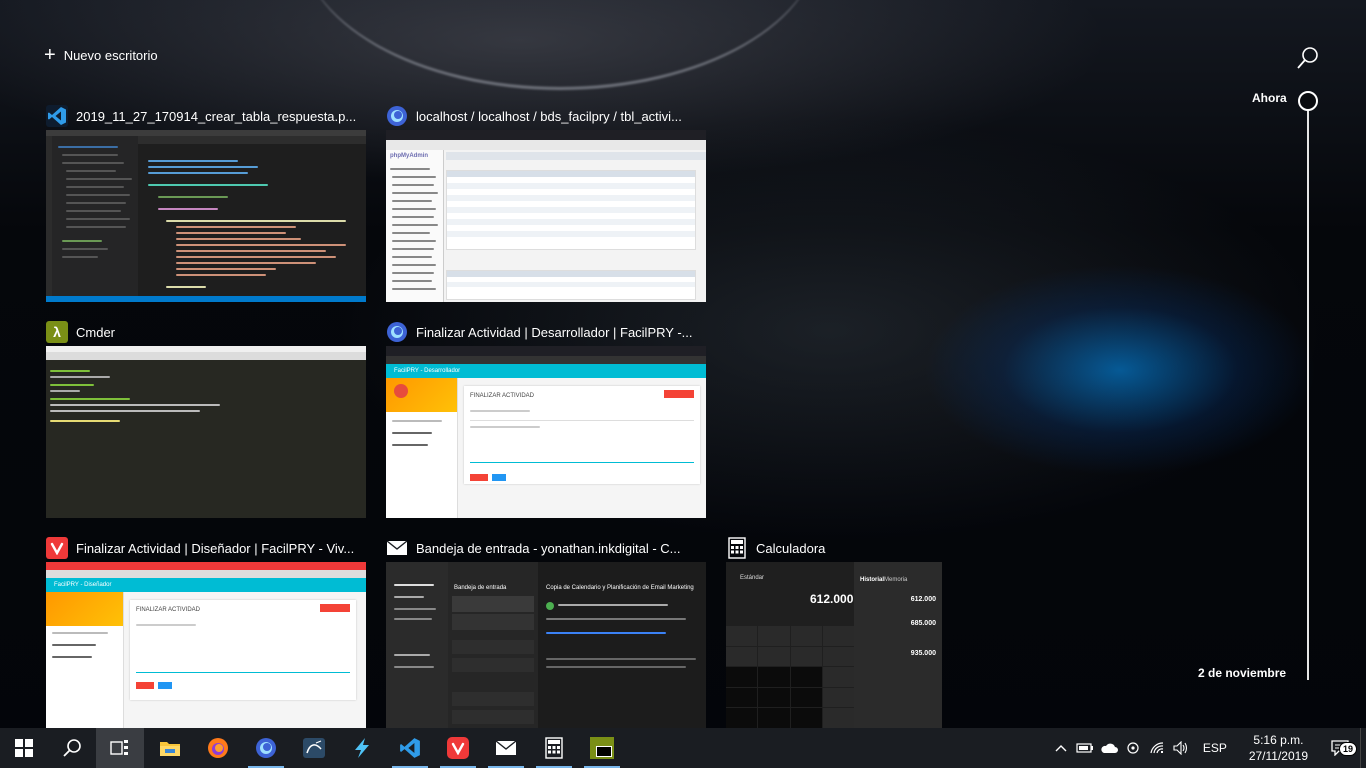  I want to click on taskbar-app-cmder, so click(602, 748).